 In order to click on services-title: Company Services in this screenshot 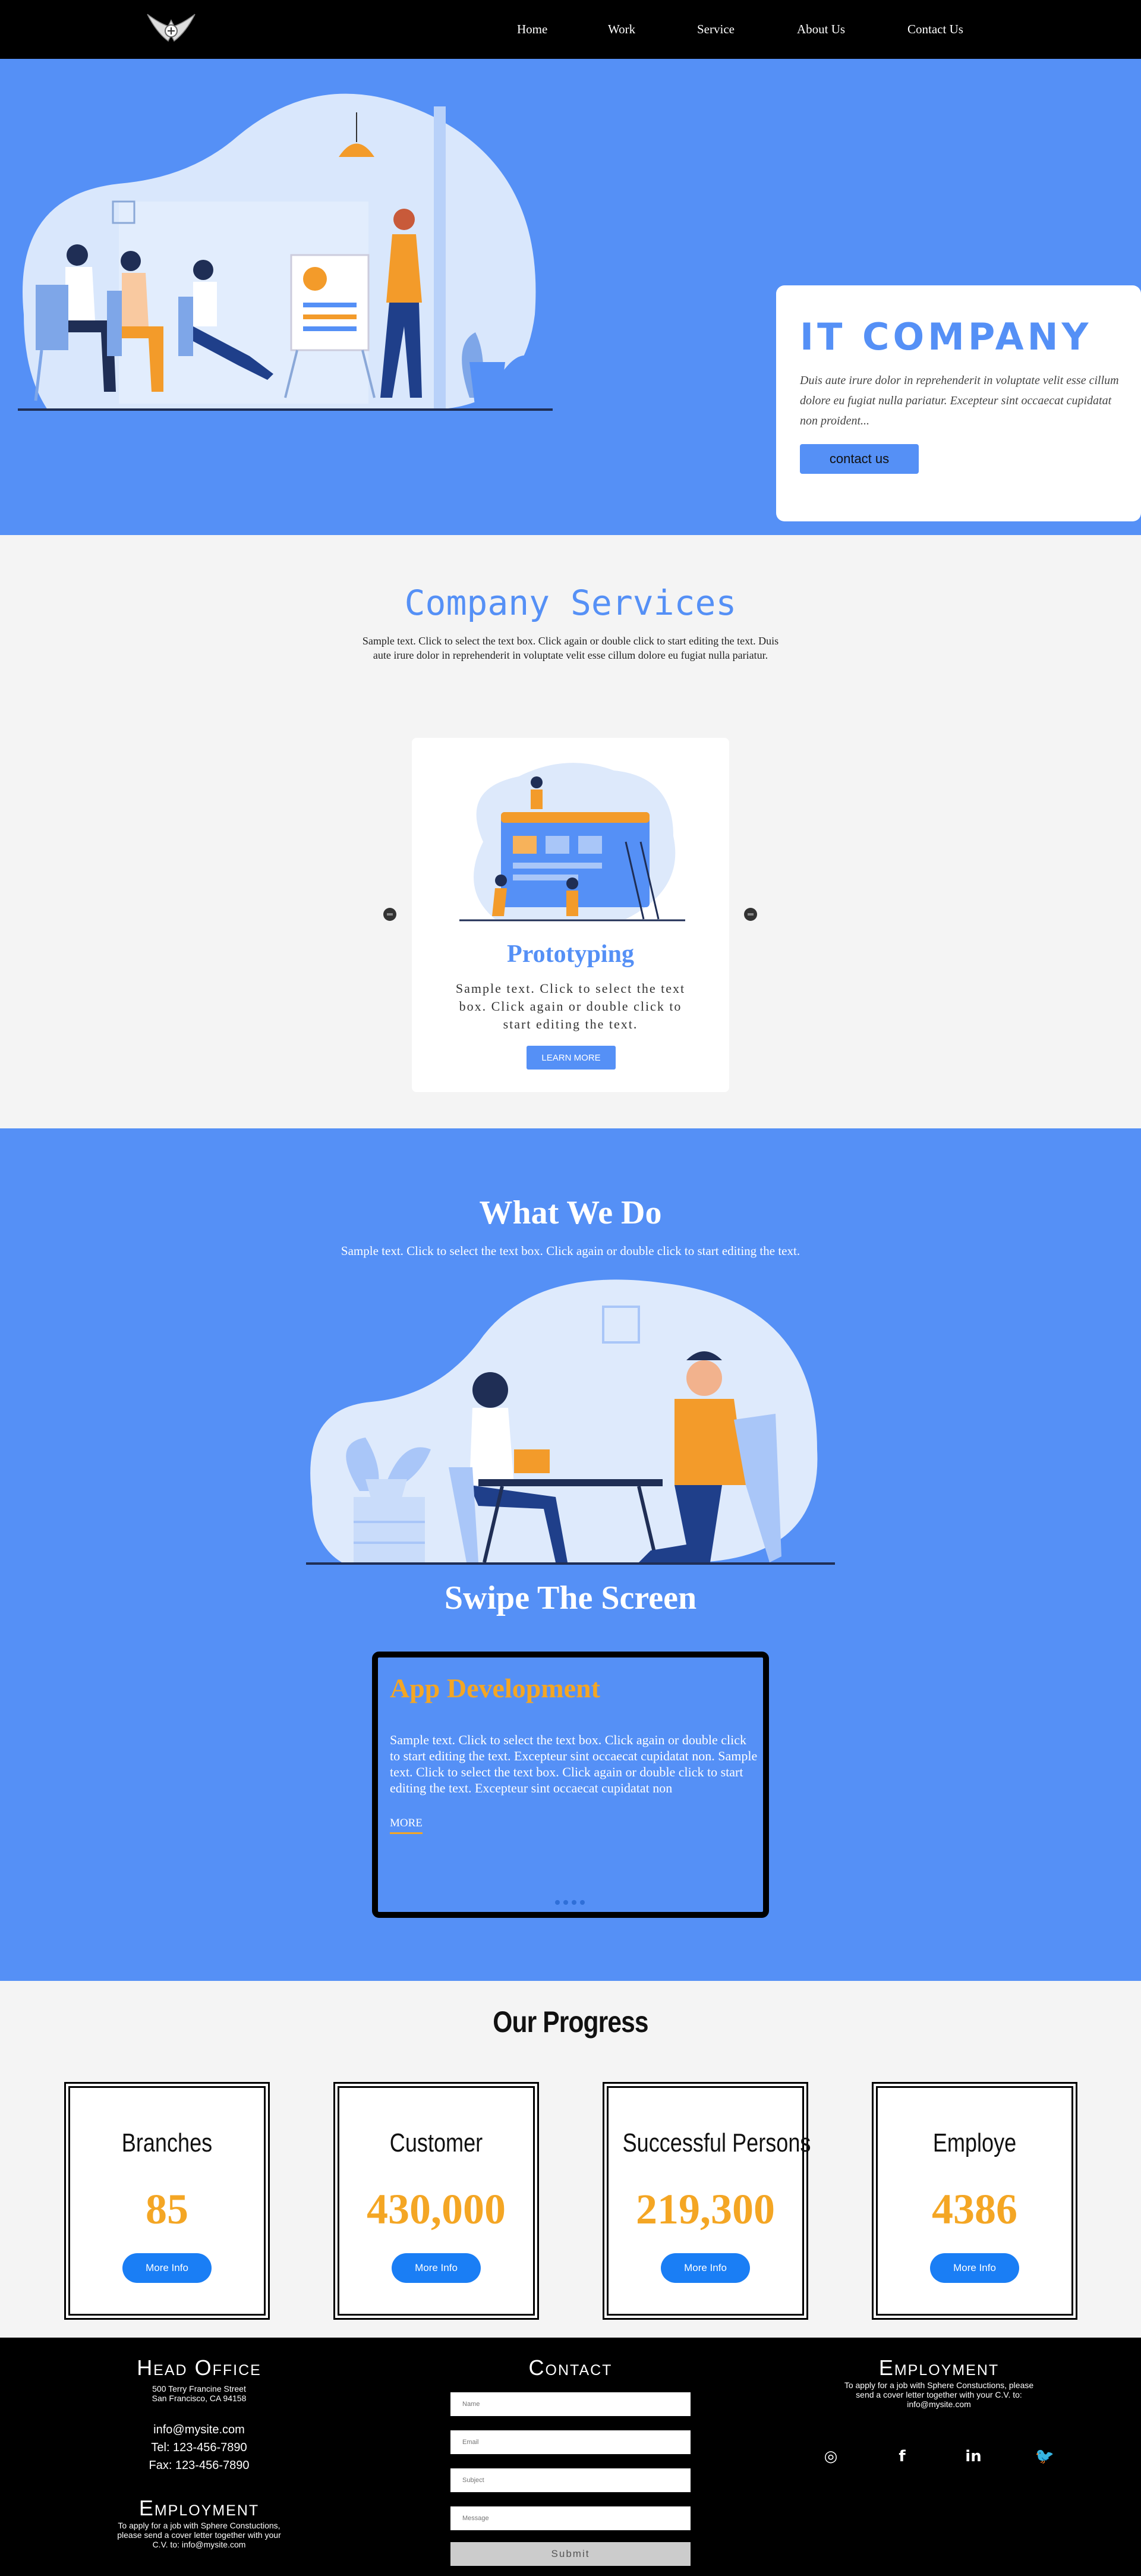, I will do `click(570, 603)`.